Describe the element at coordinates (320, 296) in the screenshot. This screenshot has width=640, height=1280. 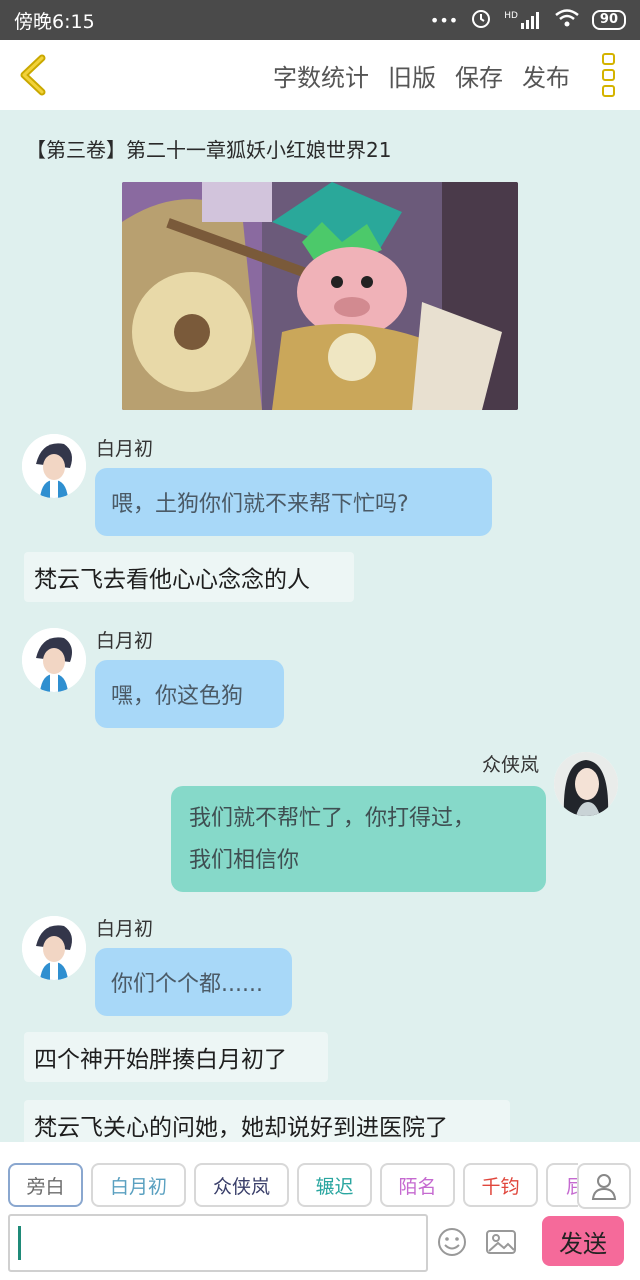
I see `chapter-illustration` at that location.